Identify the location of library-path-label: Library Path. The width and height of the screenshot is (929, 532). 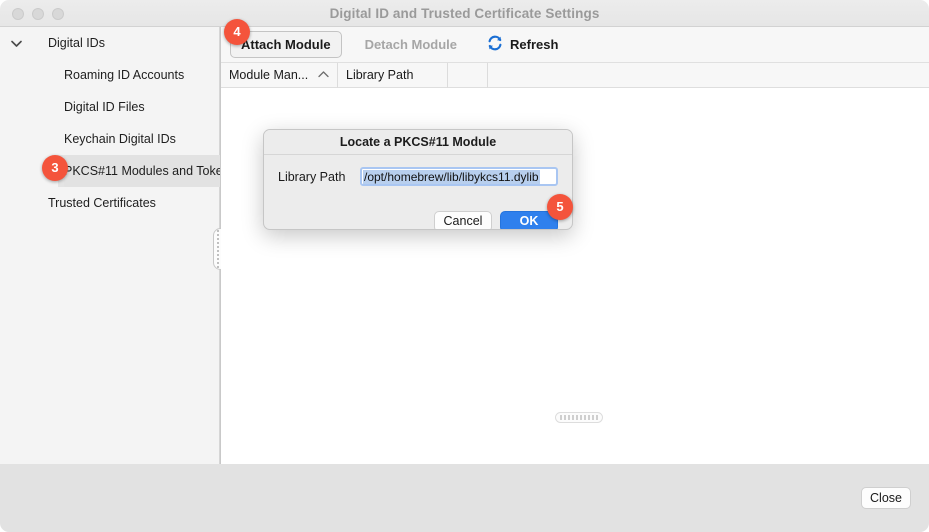
(312, 176).